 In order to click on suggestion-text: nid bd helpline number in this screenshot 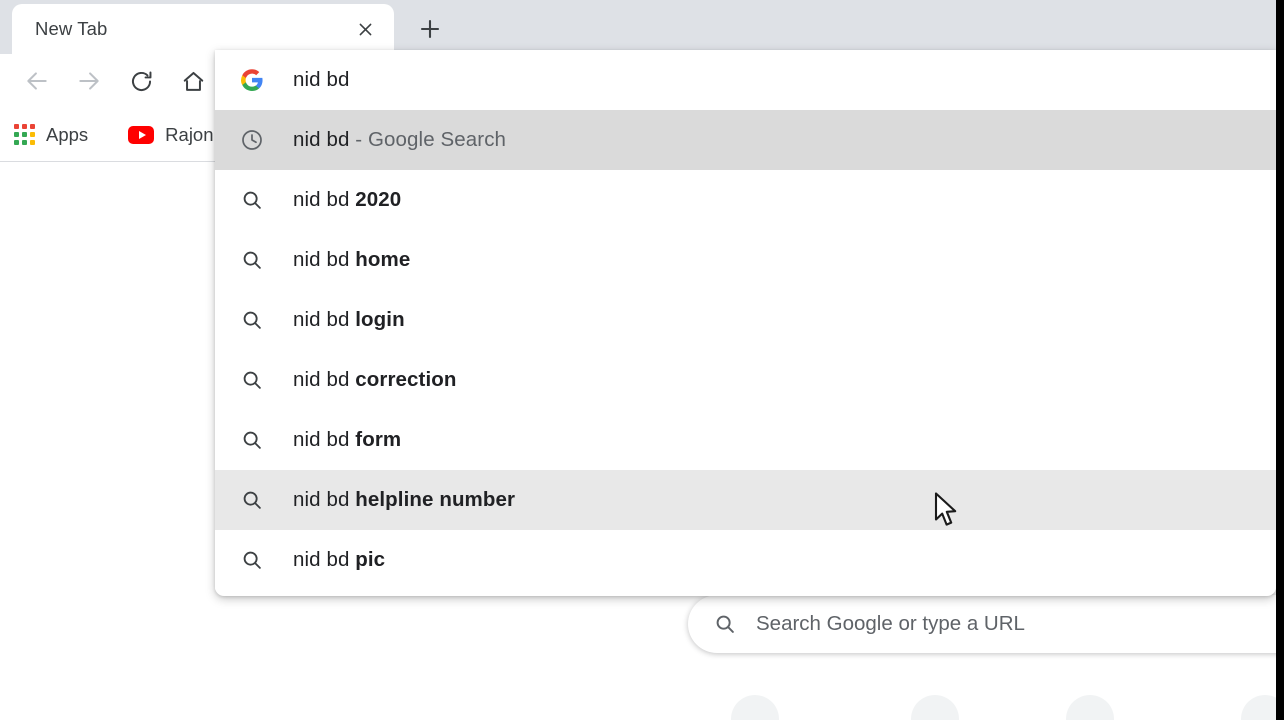, I will do `click(404, 499)`.